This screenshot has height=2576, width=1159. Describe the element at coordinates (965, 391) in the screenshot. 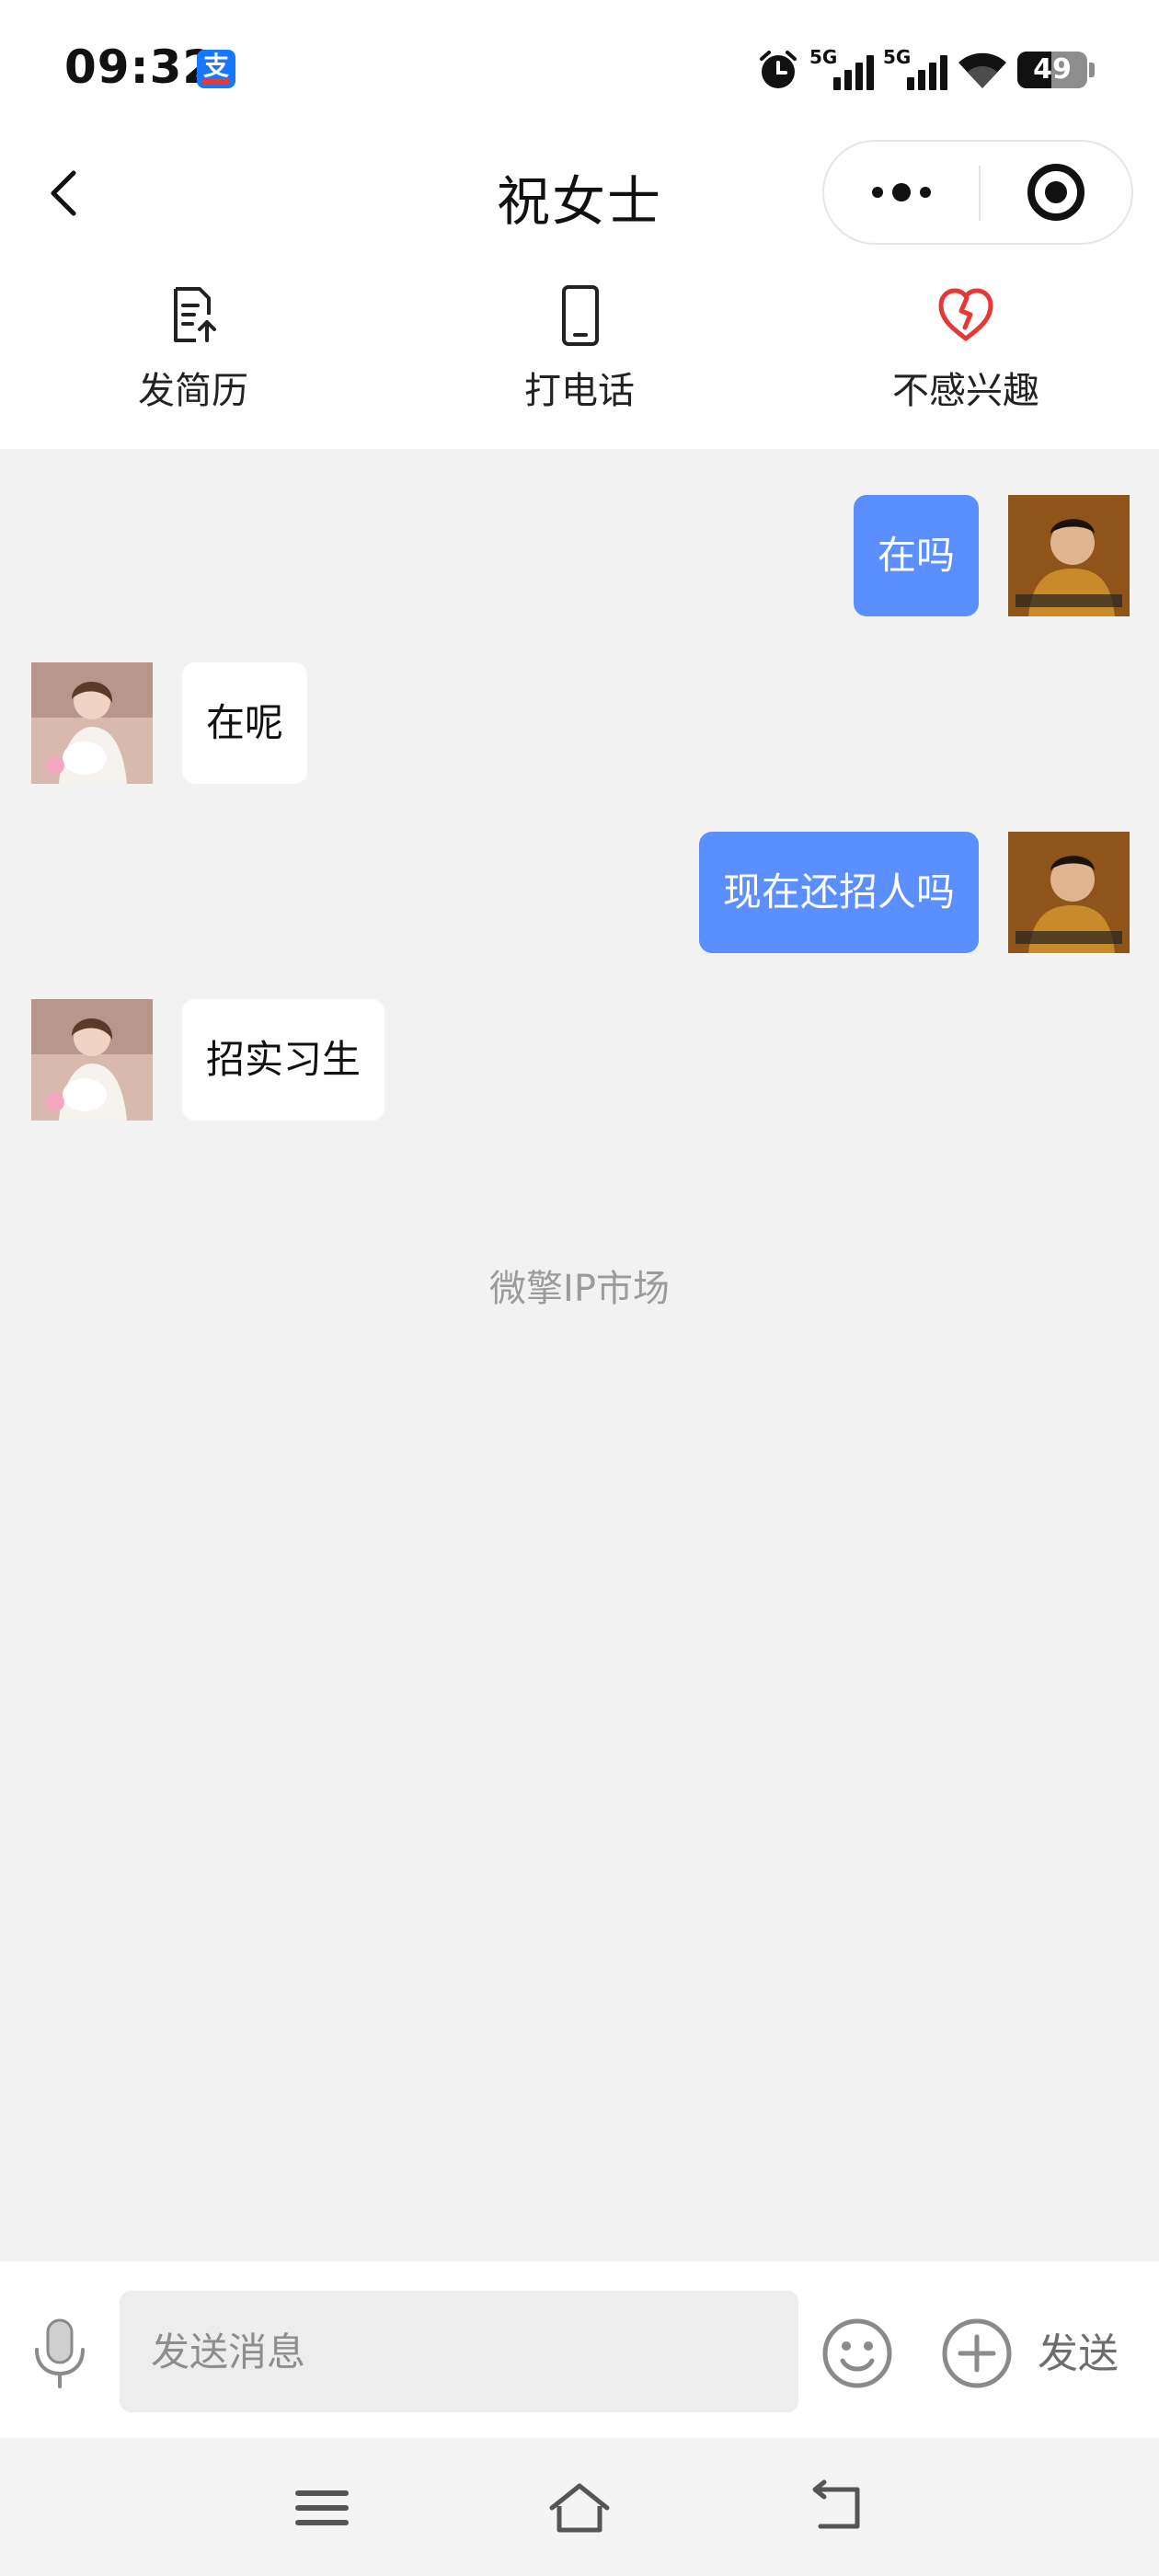

I see `action-label-not-interested: 不感兴趣` at that location.